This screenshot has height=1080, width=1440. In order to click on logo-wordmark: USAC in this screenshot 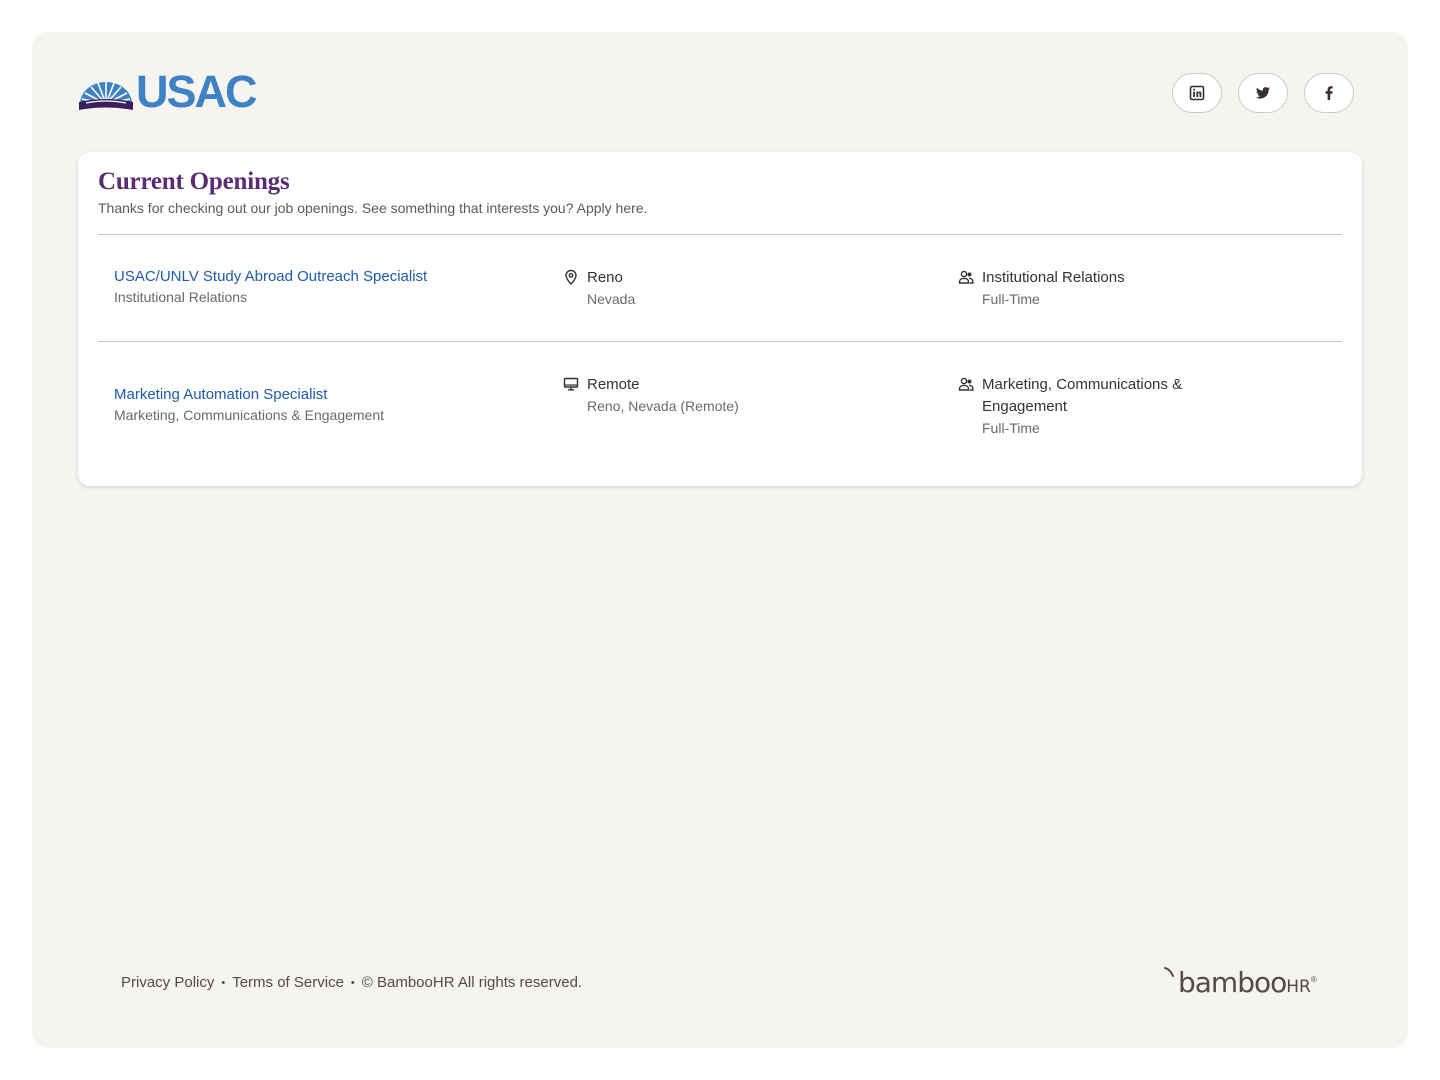, I will do `click(197, 91)`.